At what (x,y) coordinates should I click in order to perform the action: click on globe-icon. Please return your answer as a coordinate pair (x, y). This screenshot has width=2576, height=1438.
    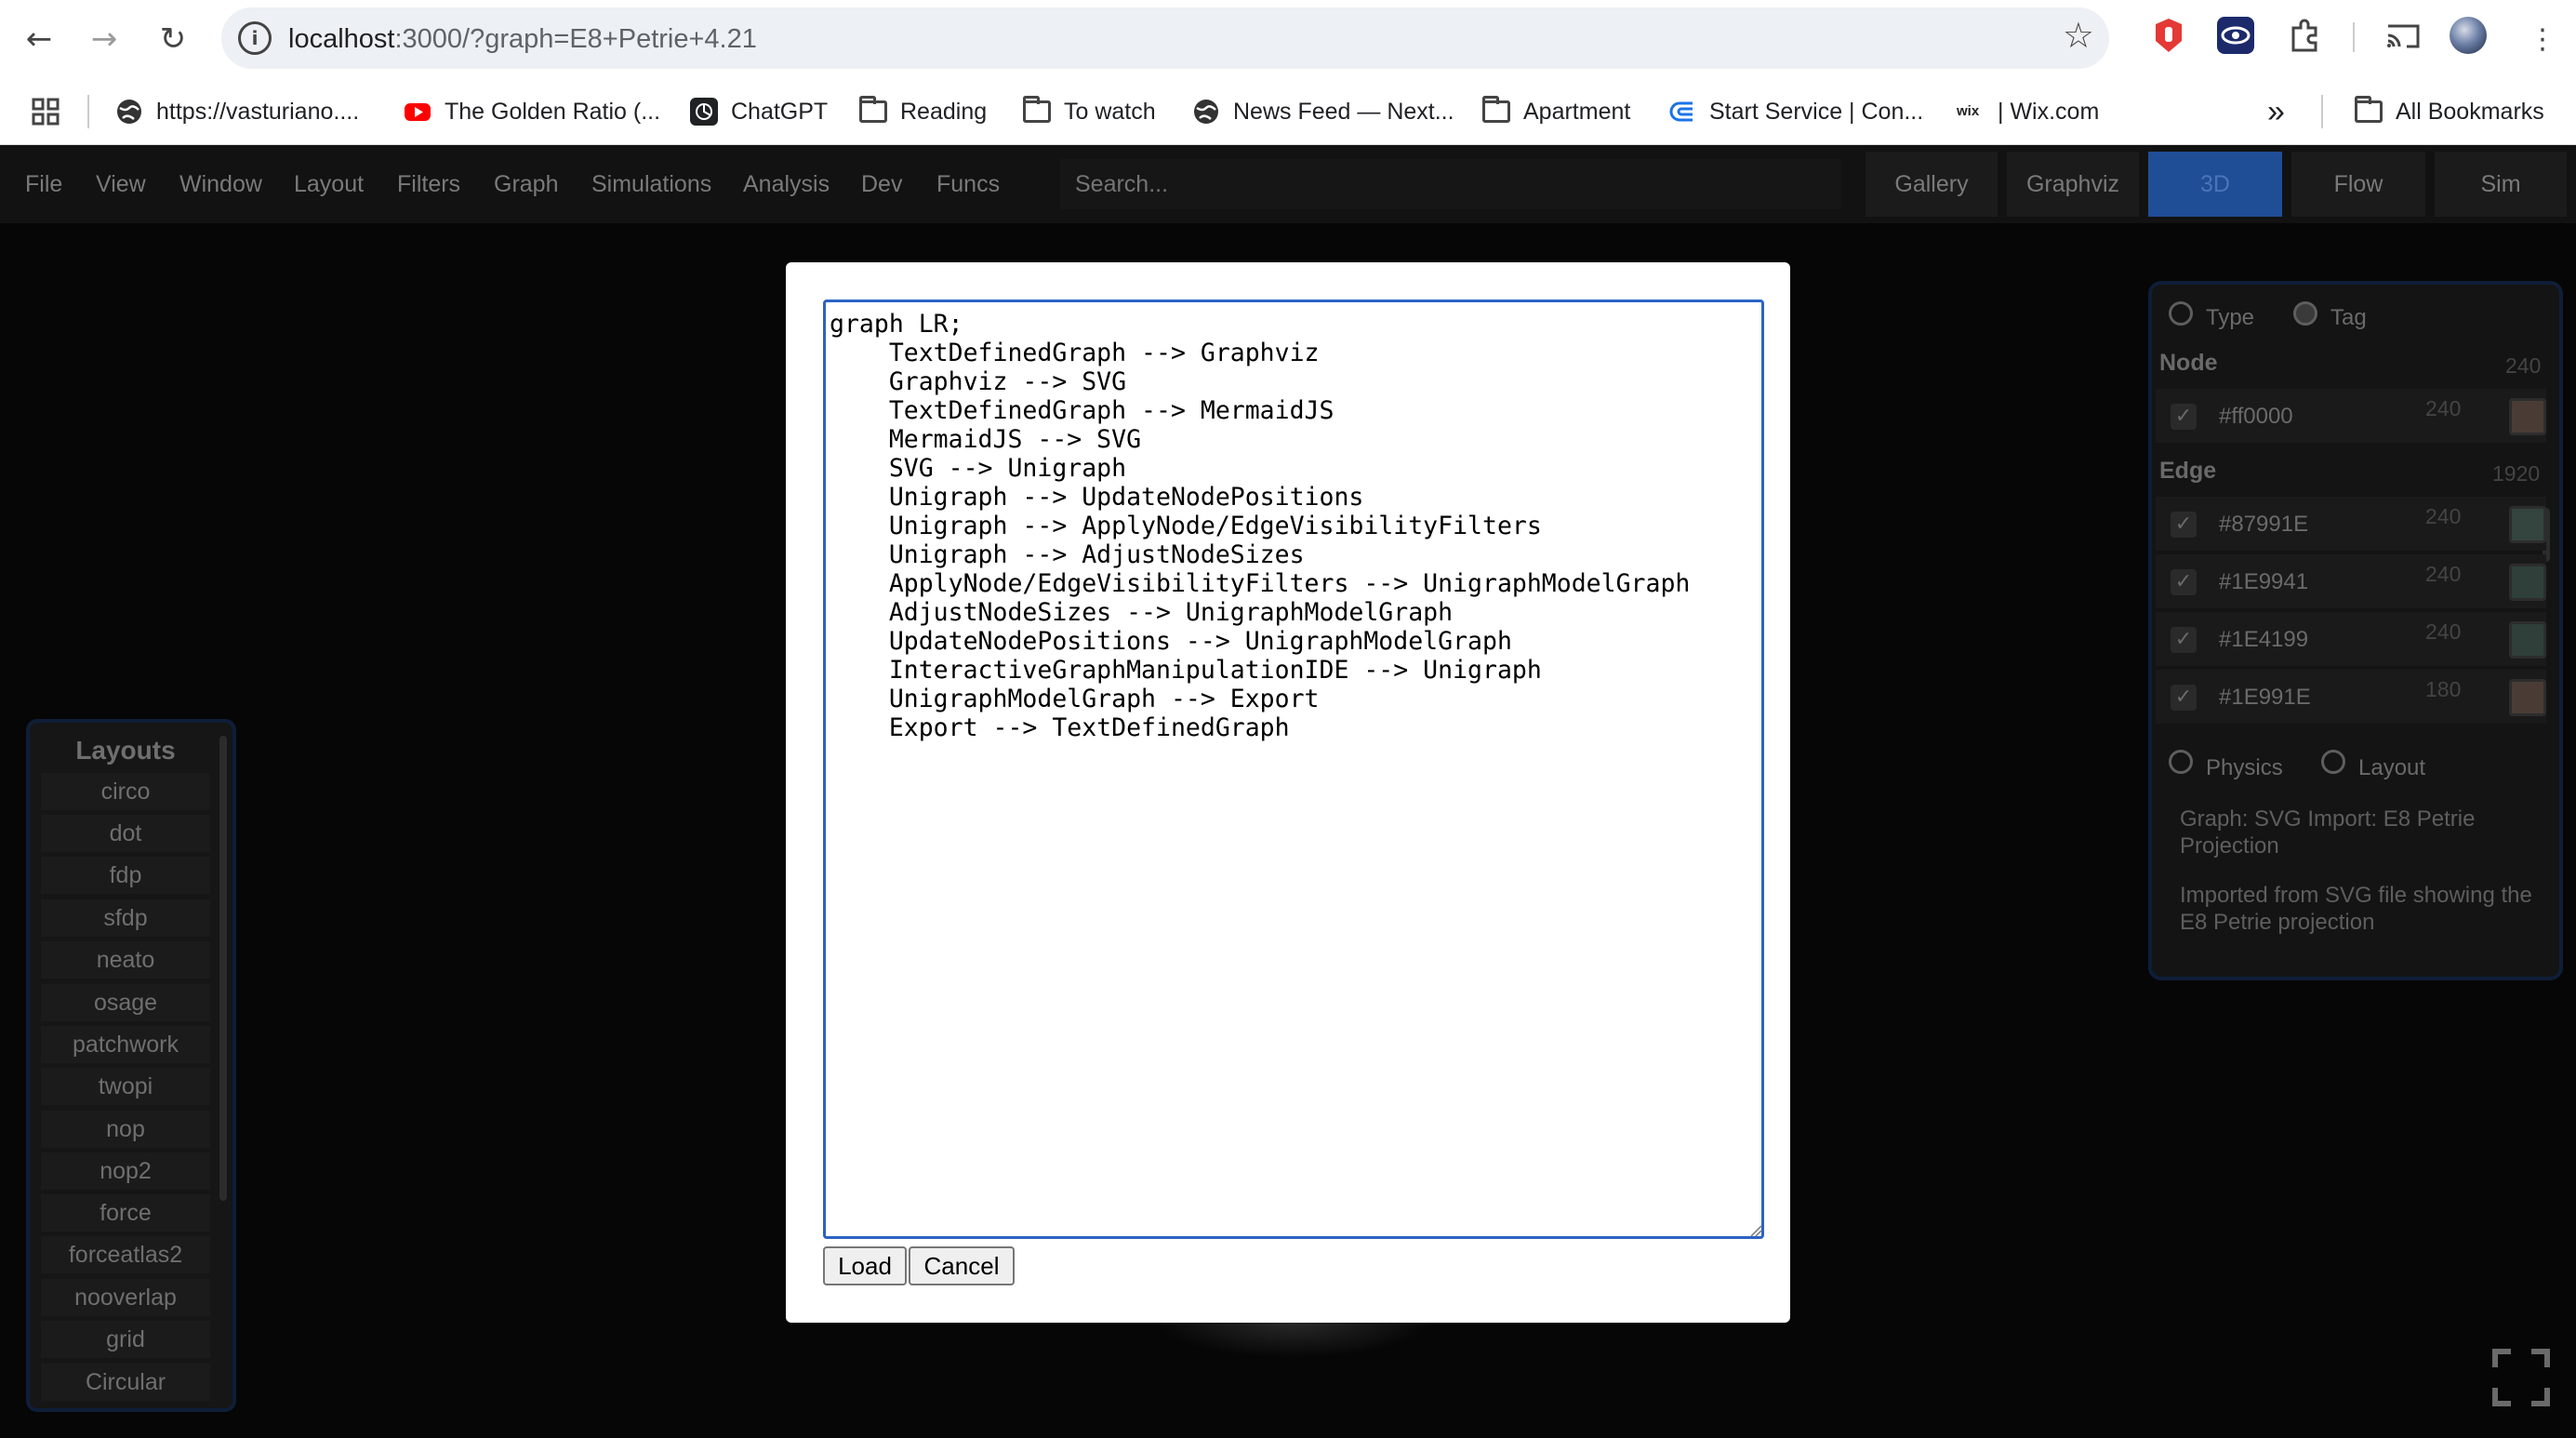
    Looking at the image, I should click on (129, 112).